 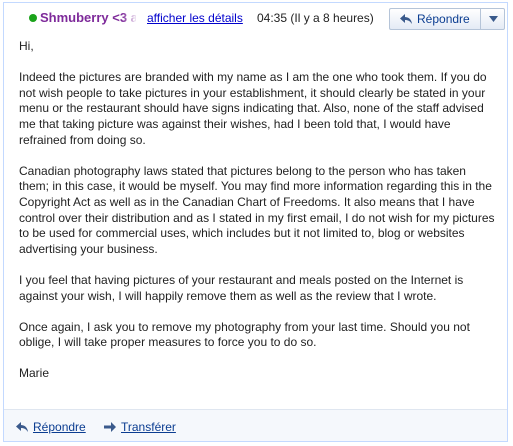 What do you see at coordinates (130, 18) in the screenshot?
I see `sender-name-fade` at bounding box center [130, 18].